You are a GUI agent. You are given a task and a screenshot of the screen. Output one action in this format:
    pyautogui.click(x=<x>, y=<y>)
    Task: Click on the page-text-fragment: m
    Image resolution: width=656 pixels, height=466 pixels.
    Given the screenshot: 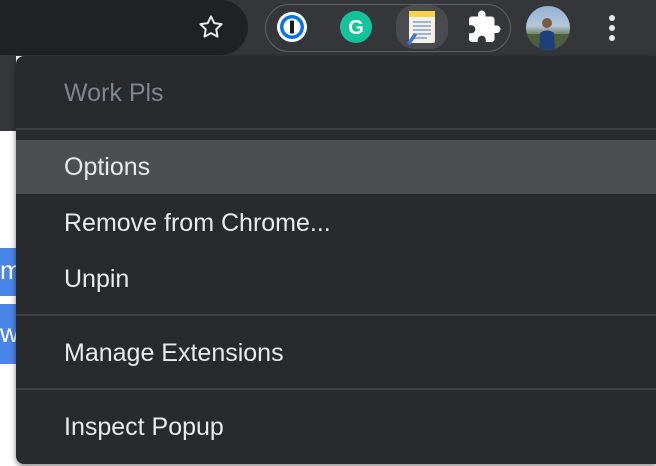 What is the action you would take?
    pyautogui.click(x=8, y=270)
    